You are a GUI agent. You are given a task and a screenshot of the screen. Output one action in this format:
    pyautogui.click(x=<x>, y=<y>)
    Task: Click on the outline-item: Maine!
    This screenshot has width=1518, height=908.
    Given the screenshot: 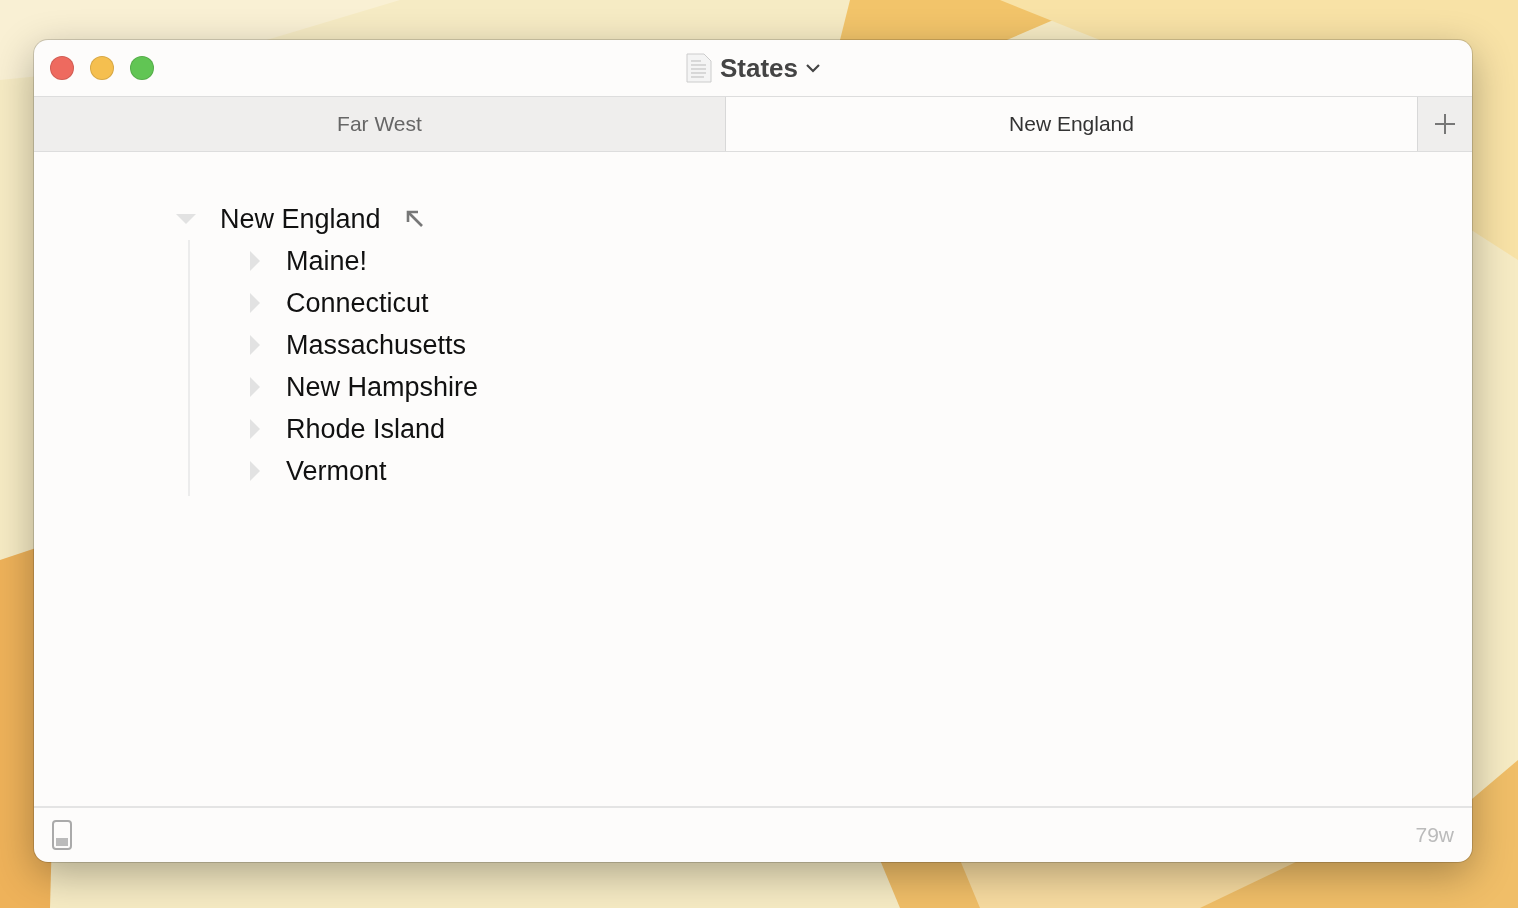 What is the action you would take?
    pyautogui.click(x=327, y=261)
    